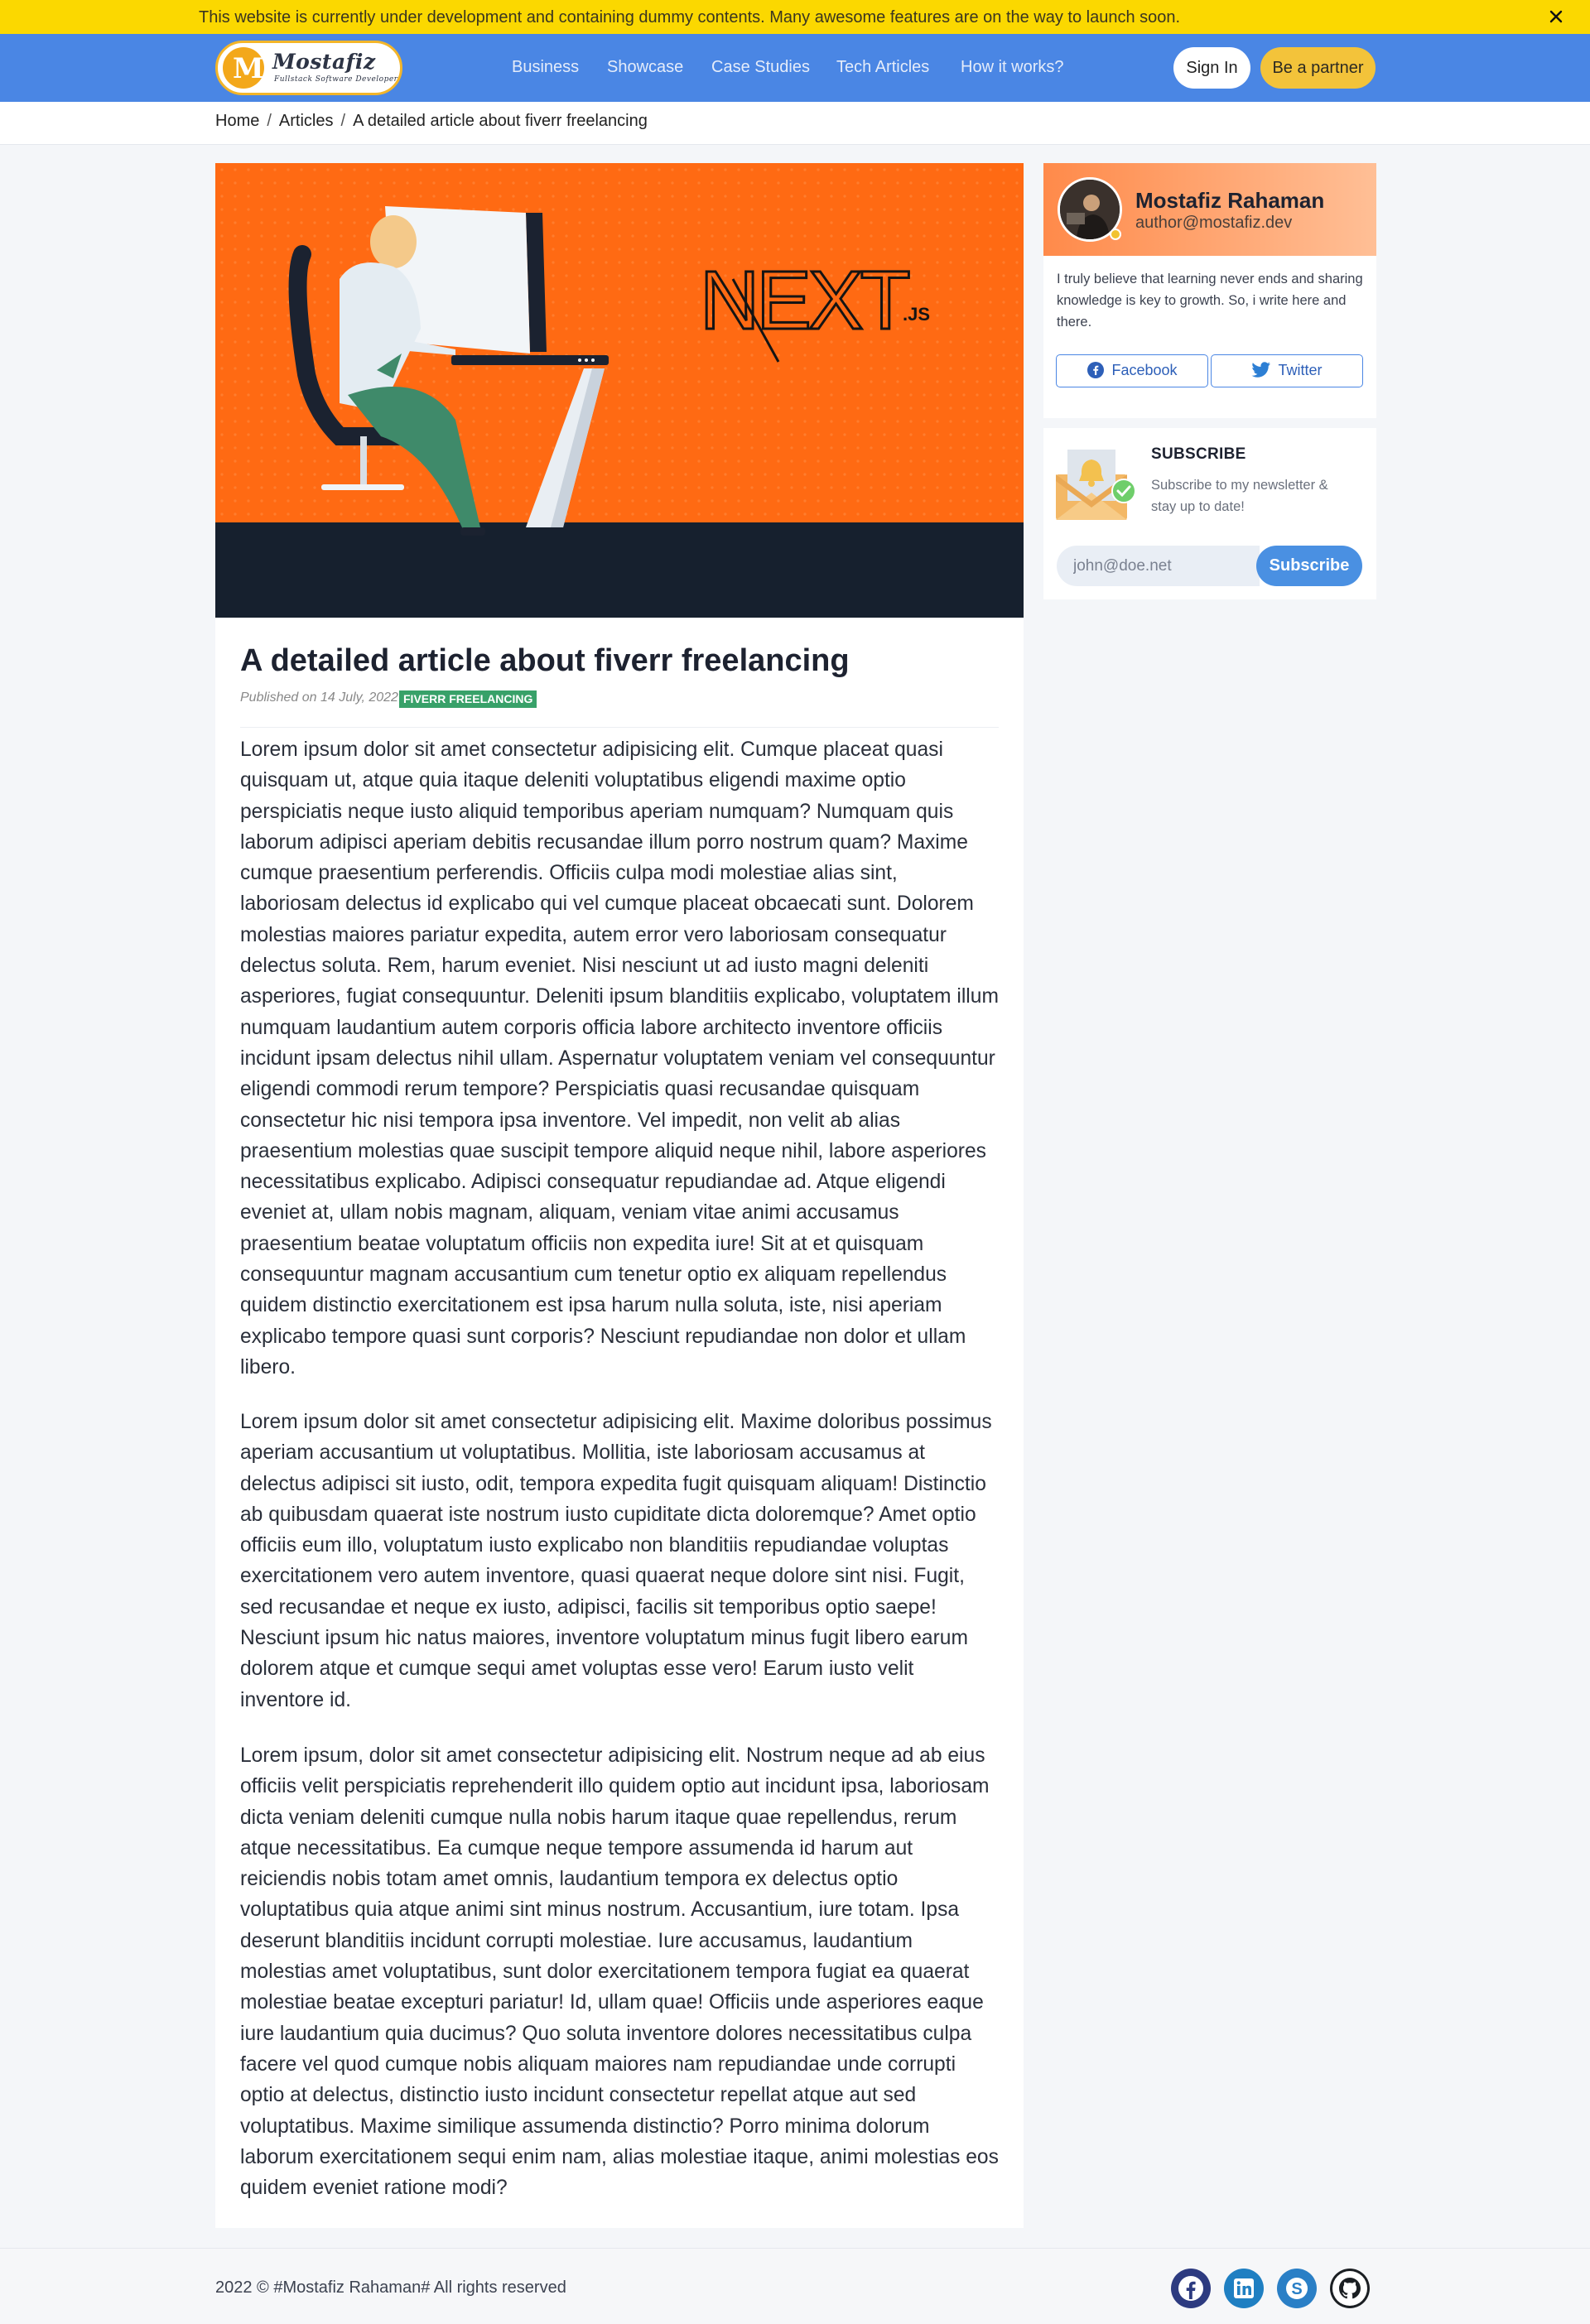 Image resolution: width=1590 pixels, height=2324 pixels. What do you see at coordinates (336, 79) in the screenshot?
I see `brand-tagline: Fullstack Software Developer` at bounding box center [336, 79].